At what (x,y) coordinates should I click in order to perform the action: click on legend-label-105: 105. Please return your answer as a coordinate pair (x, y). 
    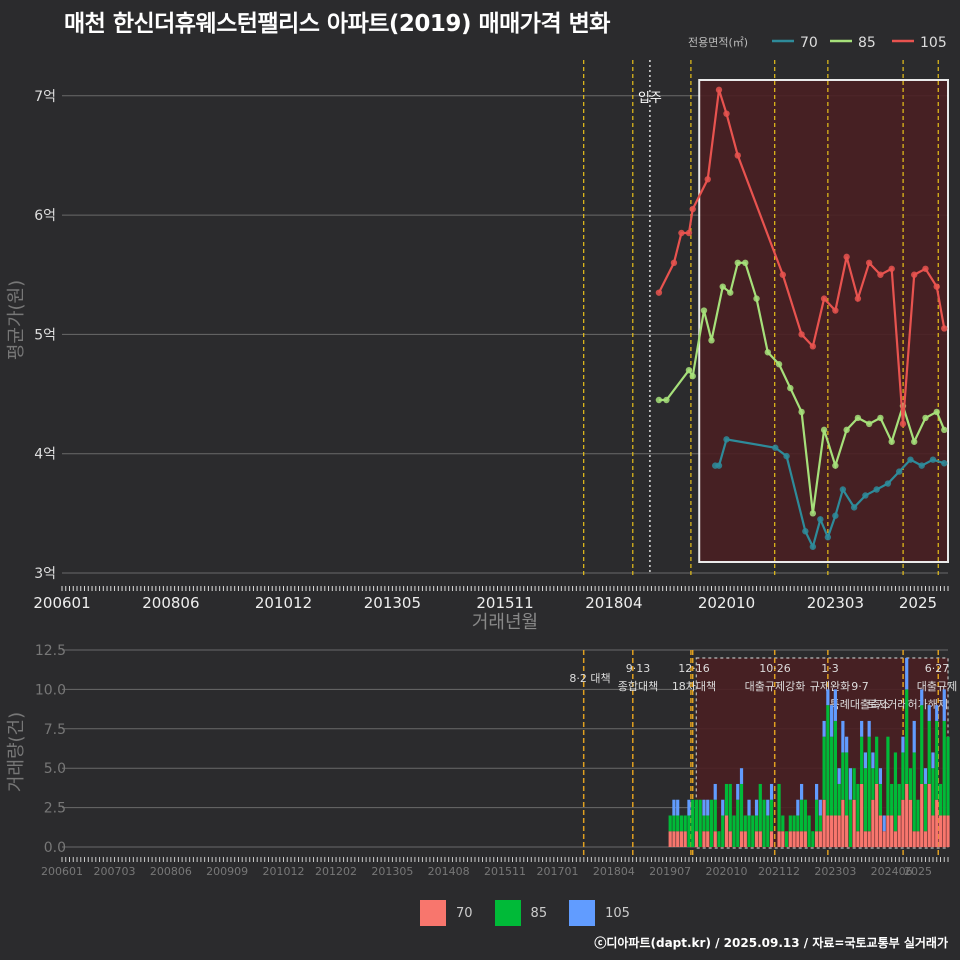
    Looking at the image, I should click on (617, 913).